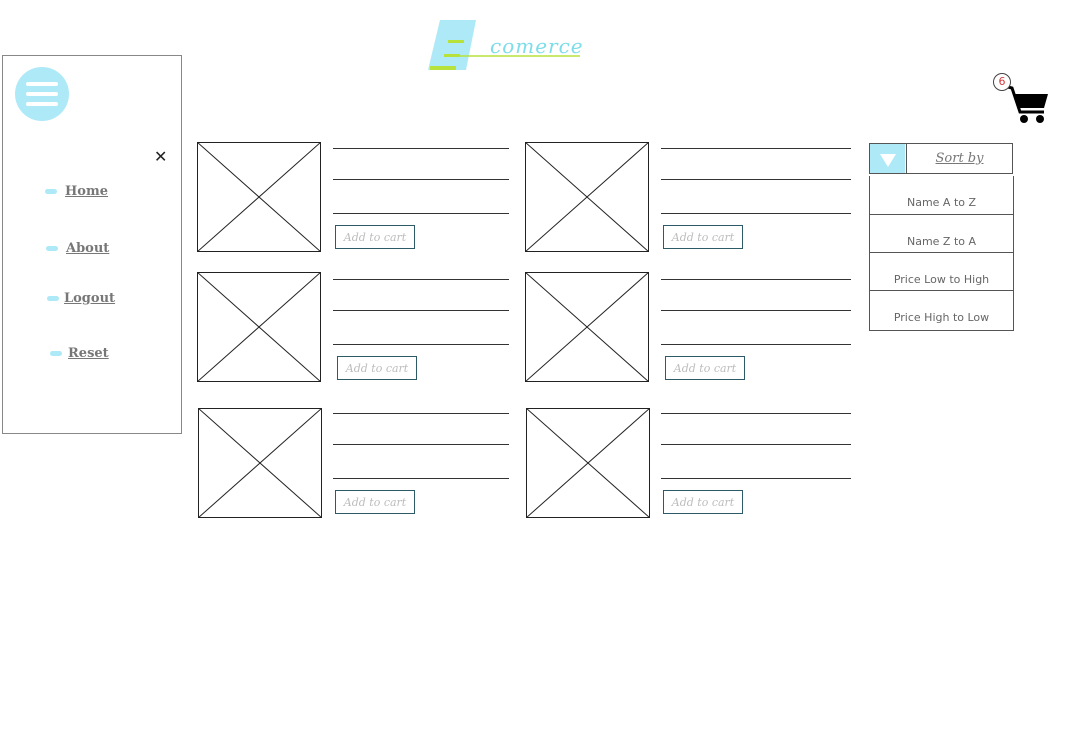 This screenshot has width=1070, height=752. I want to click on sort-label: Sort by, so click(959, 158).